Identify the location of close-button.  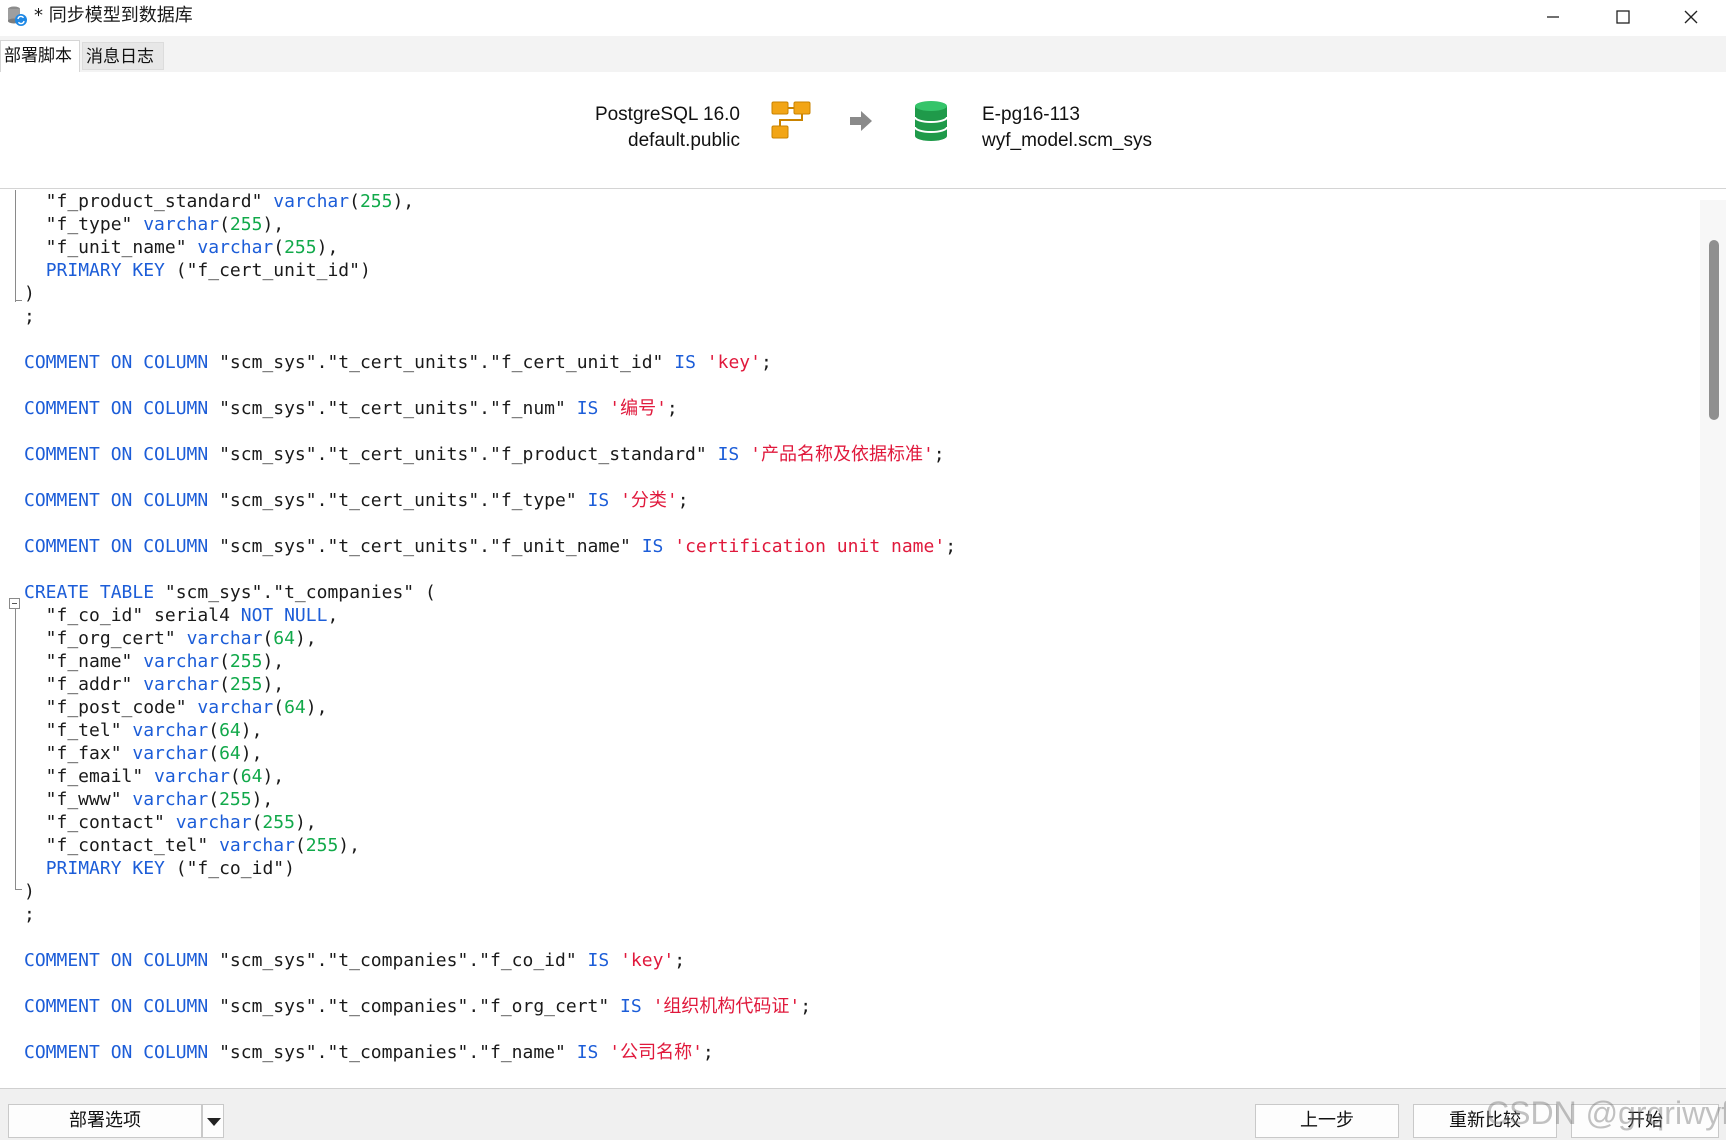
(1691, 17).